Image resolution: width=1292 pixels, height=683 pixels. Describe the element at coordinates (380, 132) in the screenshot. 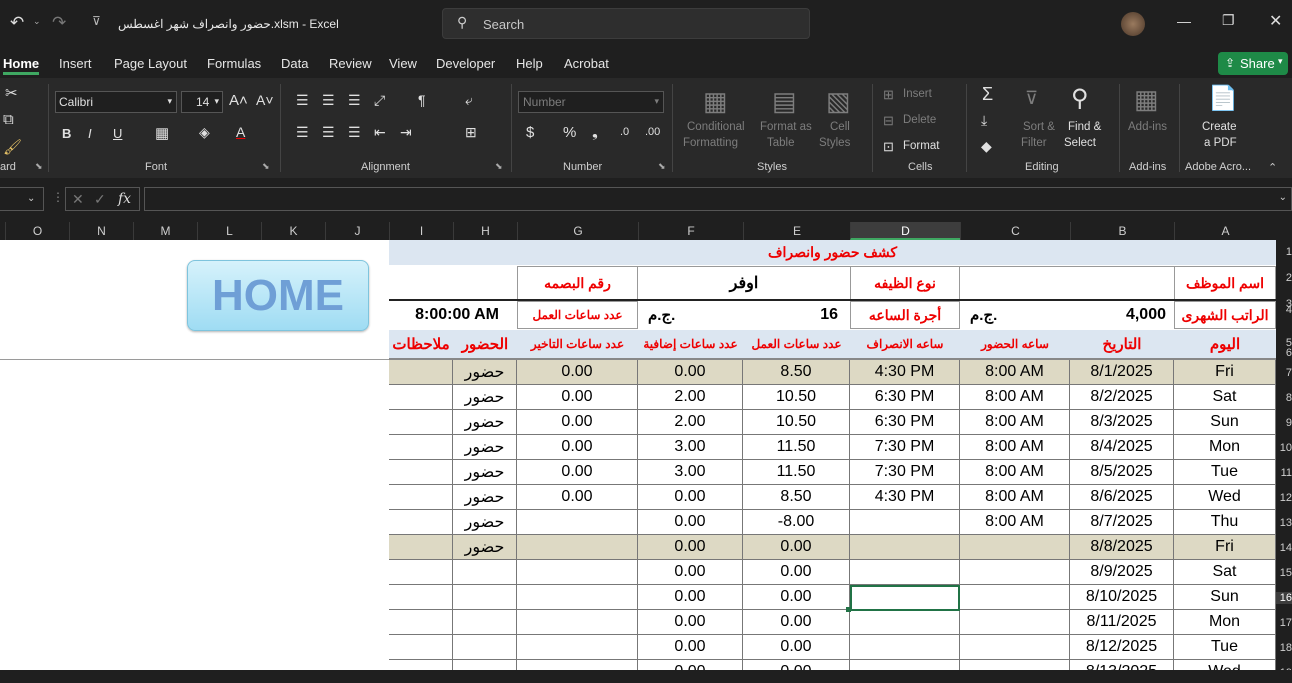

I see `decrease-indent-icon: ⇤` at that location.